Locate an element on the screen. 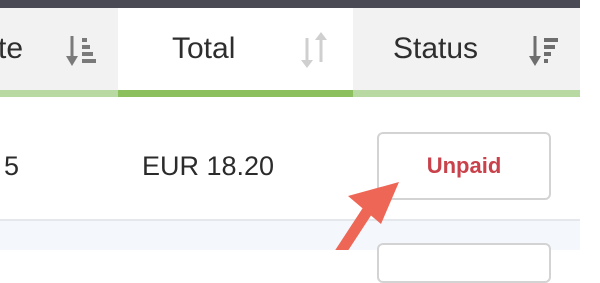 Image resolution: width=600 pixels, height=283 pixels. status-badge-unpaid: Unpaid is located at coordinates (464, 166).